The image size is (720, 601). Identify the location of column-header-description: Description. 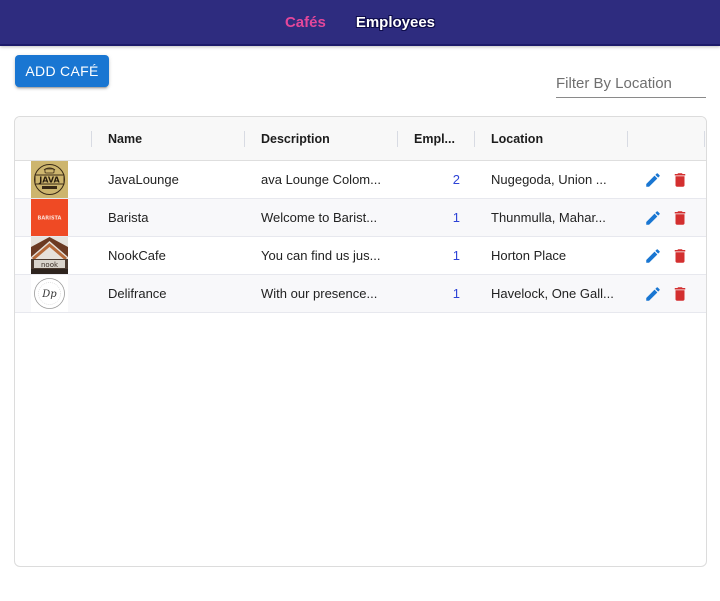
(321, 139).